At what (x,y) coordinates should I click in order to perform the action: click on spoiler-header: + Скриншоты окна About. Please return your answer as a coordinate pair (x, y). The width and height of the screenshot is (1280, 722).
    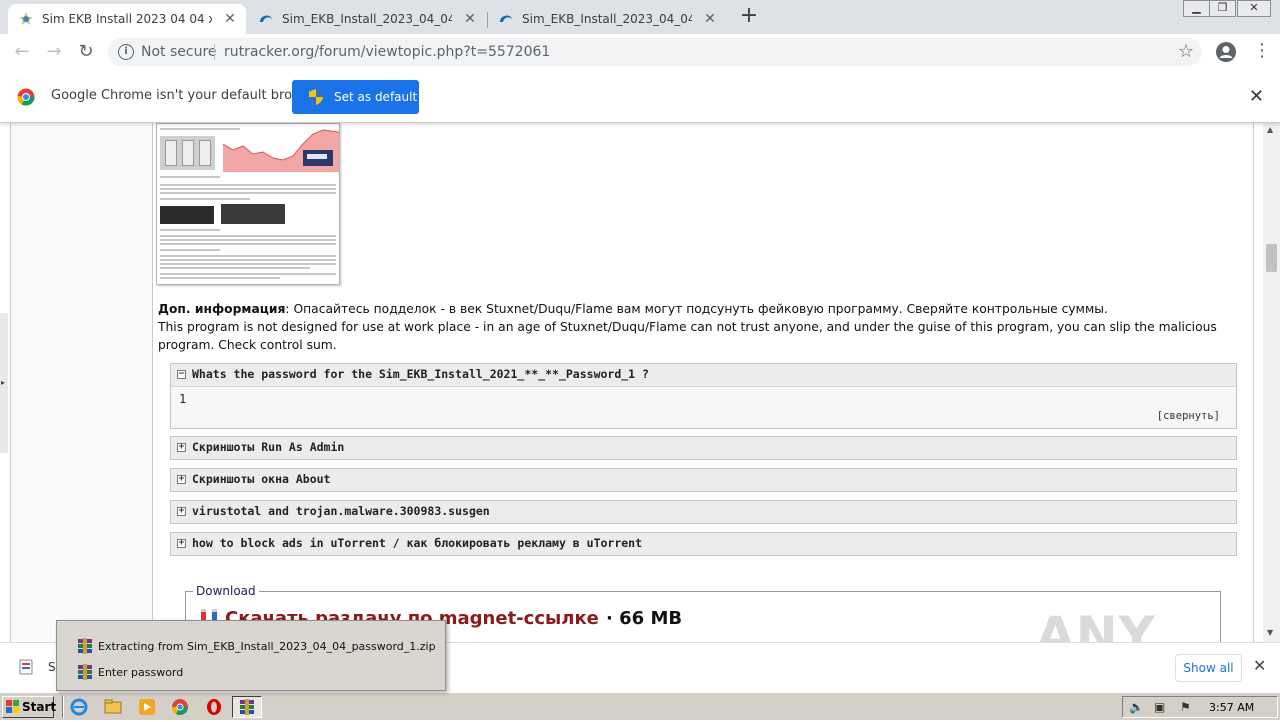
    Looking at the image, I should click on (703, 480).